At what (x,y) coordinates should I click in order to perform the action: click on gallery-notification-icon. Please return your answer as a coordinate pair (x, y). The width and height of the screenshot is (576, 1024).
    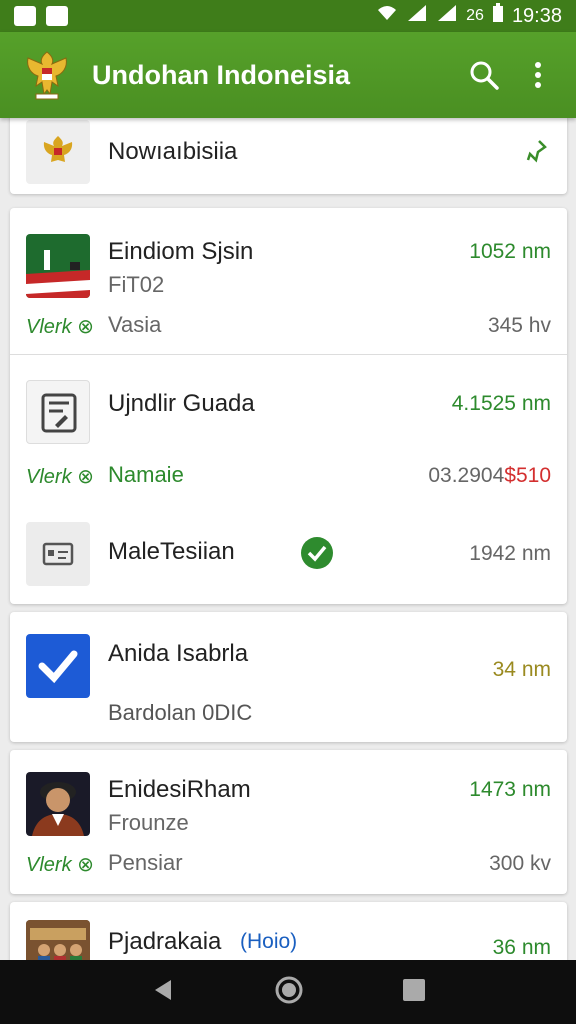
    Looking at the image, I should click on (25, 16).